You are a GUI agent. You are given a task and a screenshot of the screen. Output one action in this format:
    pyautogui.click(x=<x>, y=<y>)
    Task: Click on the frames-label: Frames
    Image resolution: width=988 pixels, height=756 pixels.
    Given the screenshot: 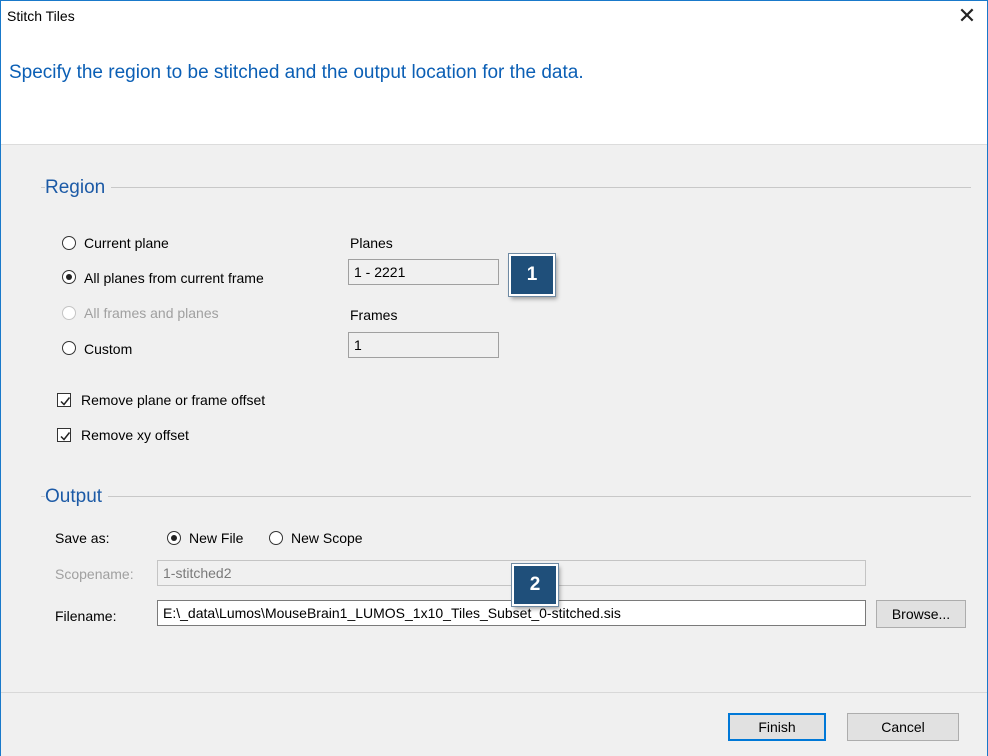 What is the action you would take?
    pyautogui.click(x=374, y=315)
    